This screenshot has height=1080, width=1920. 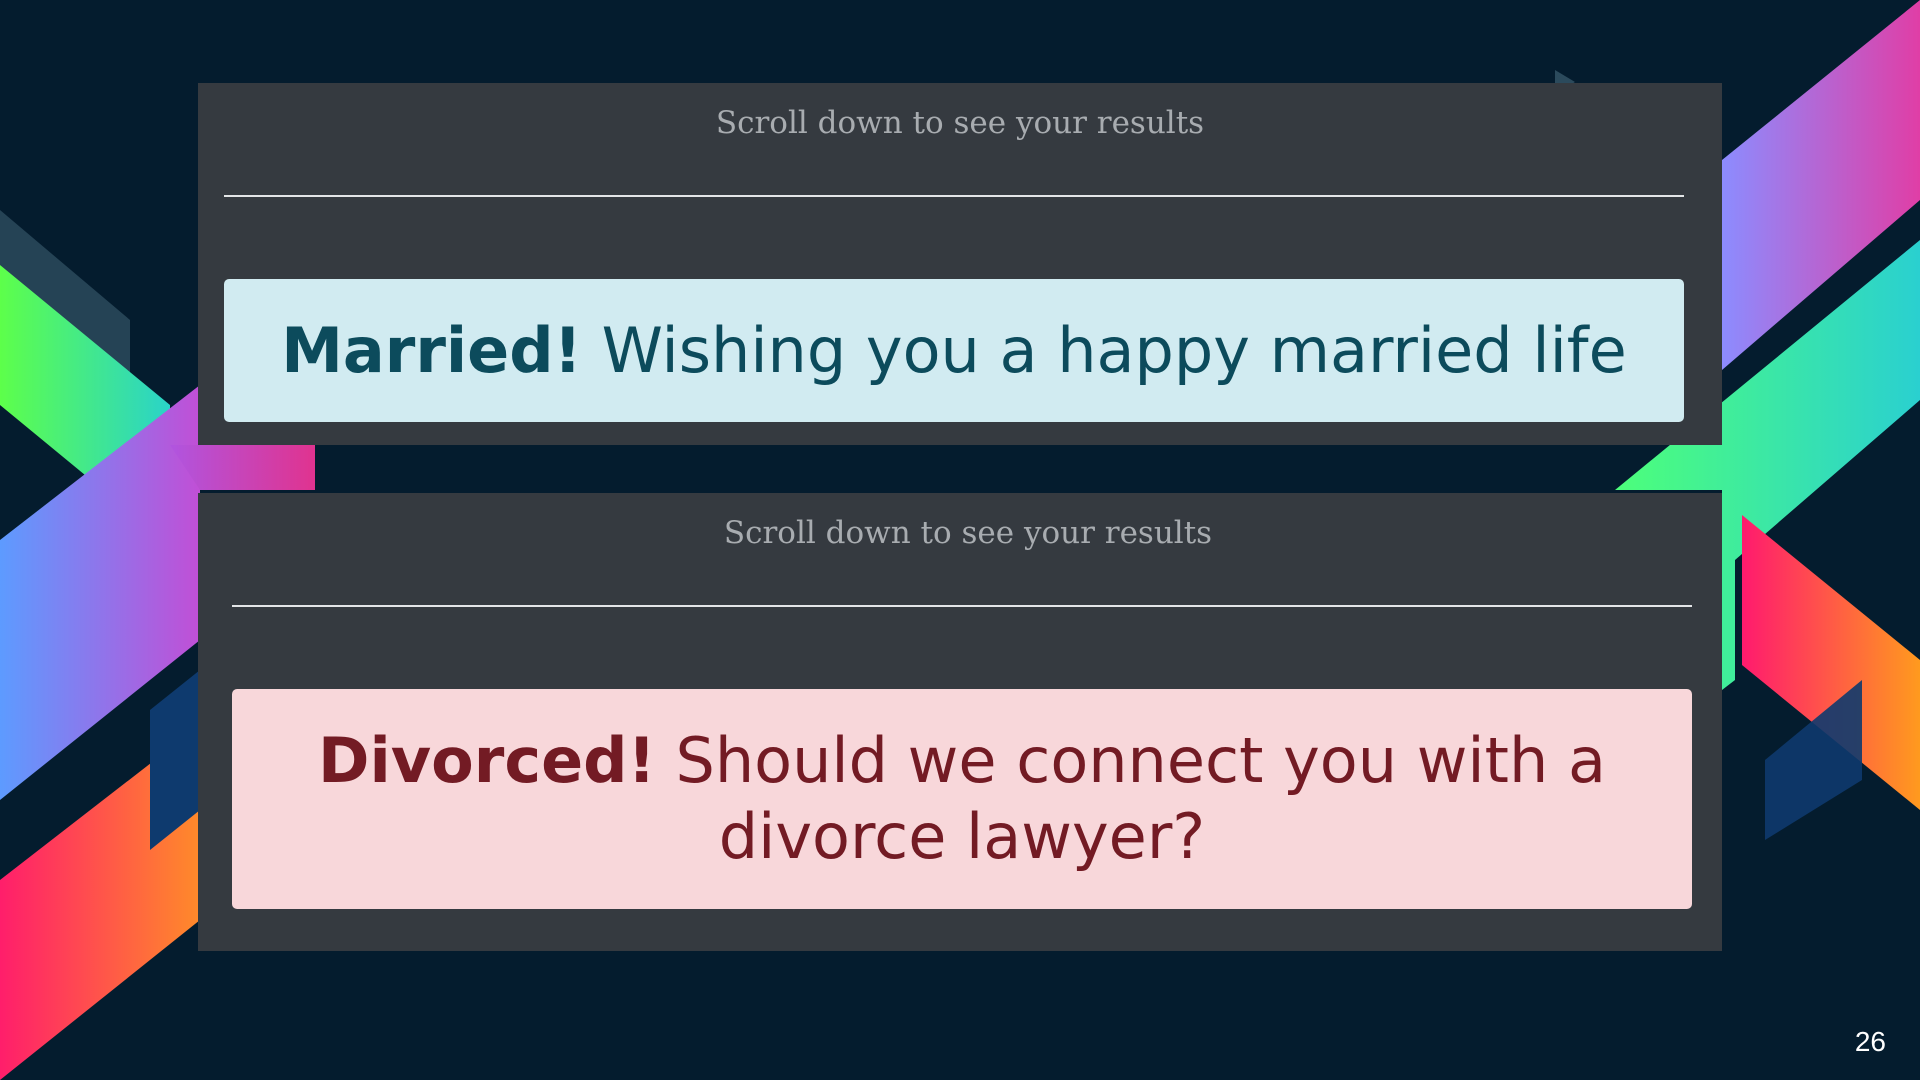 I want to click on alert-body-text: Wishing you a happy married life, so click(x=1104, y=350).